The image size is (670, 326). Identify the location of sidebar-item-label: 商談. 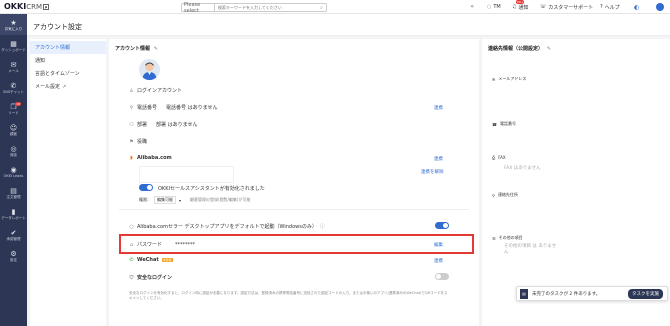
(13, 154).